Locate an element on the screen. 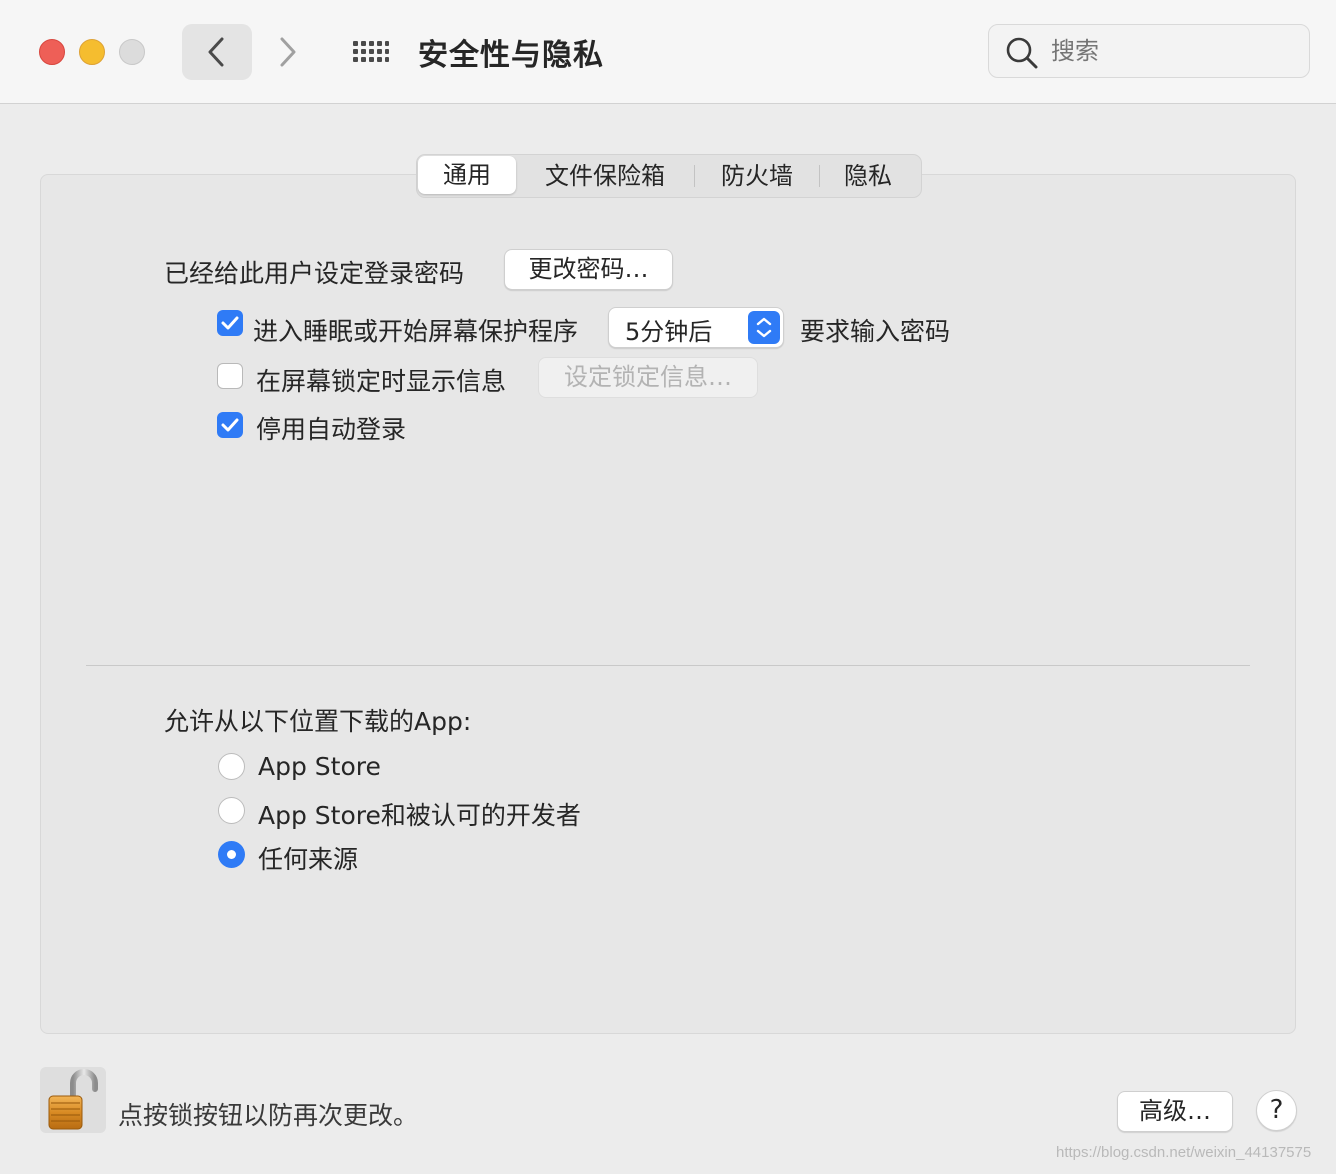  password-set-label: 已经给此用户设定登录密码 is located at coordinates (314, 273).